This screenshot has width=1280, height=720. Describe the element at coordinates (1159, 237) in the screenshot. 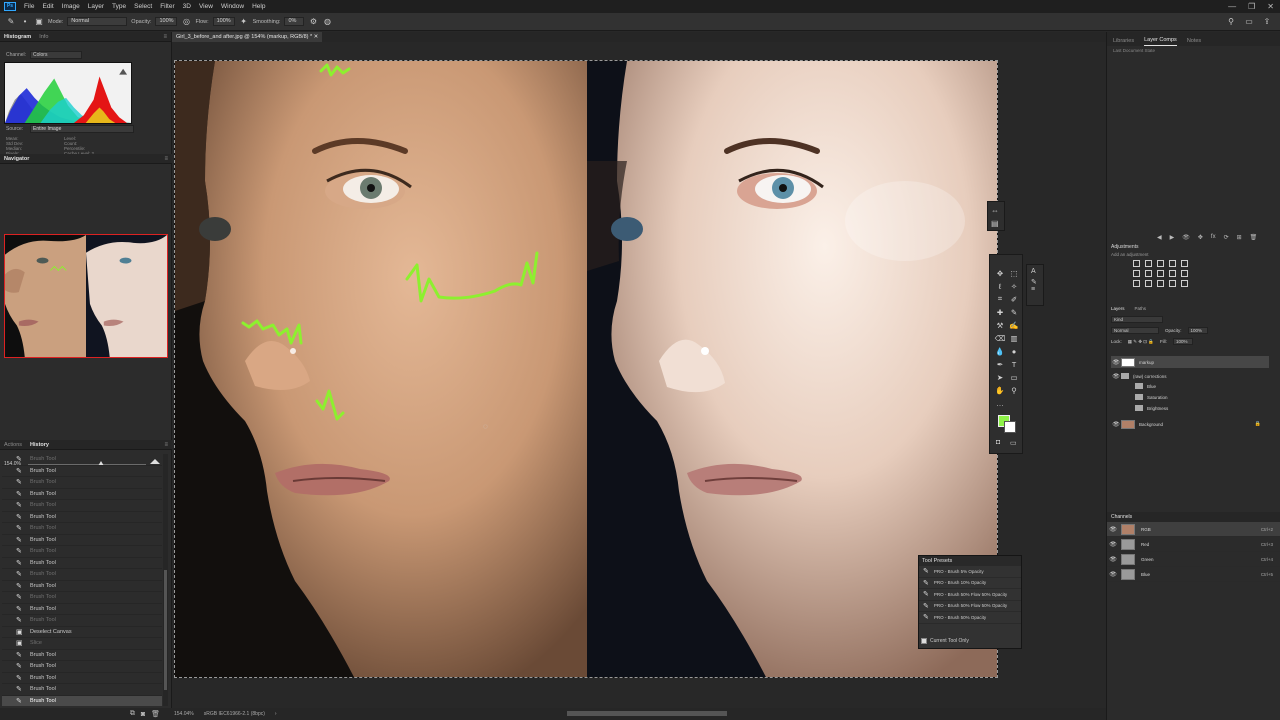

I see `apply-previous-icon: ◀` at that location.